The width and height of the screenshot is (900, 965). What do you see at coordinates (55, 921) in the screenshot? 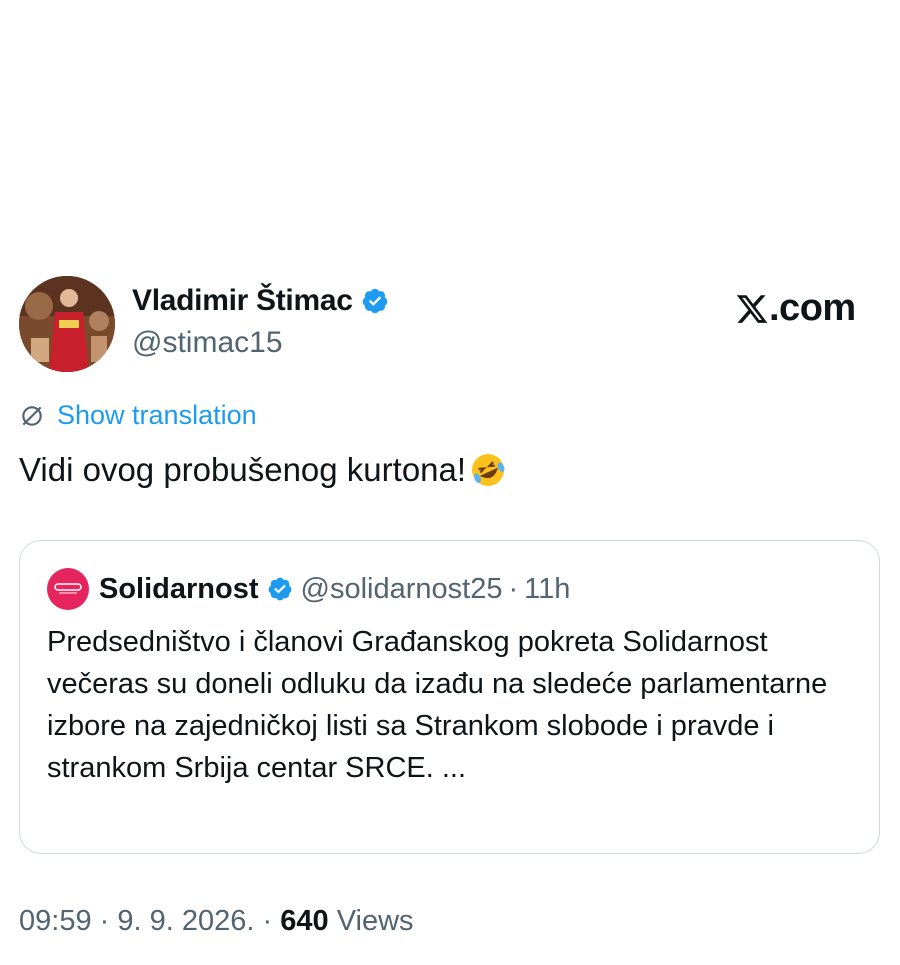
I see `tweet-time: 09:59` at bounding box center [55, 921].